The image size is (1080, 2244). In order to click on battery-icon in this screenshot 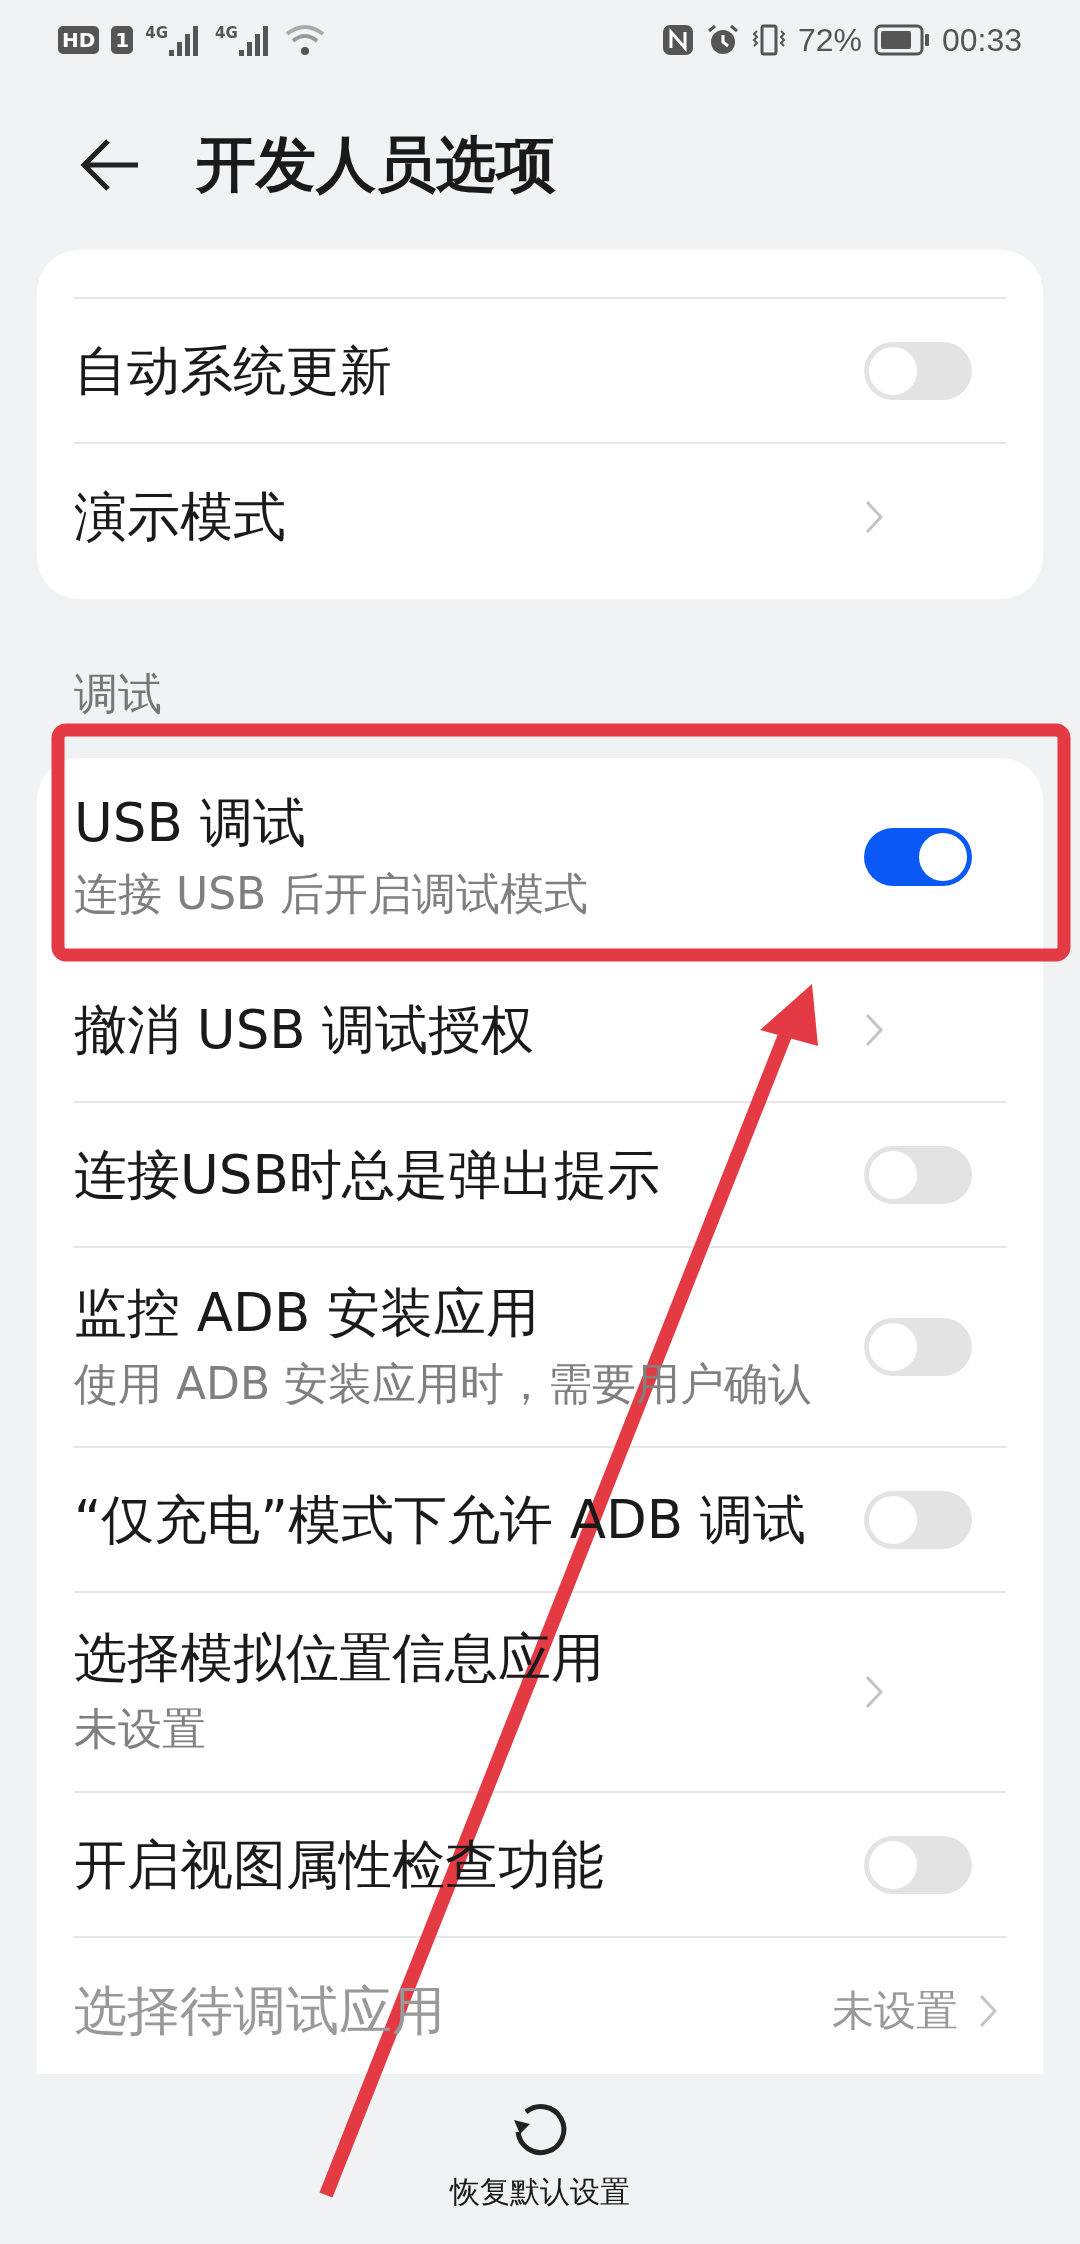, I will do `click(901, 40)`.